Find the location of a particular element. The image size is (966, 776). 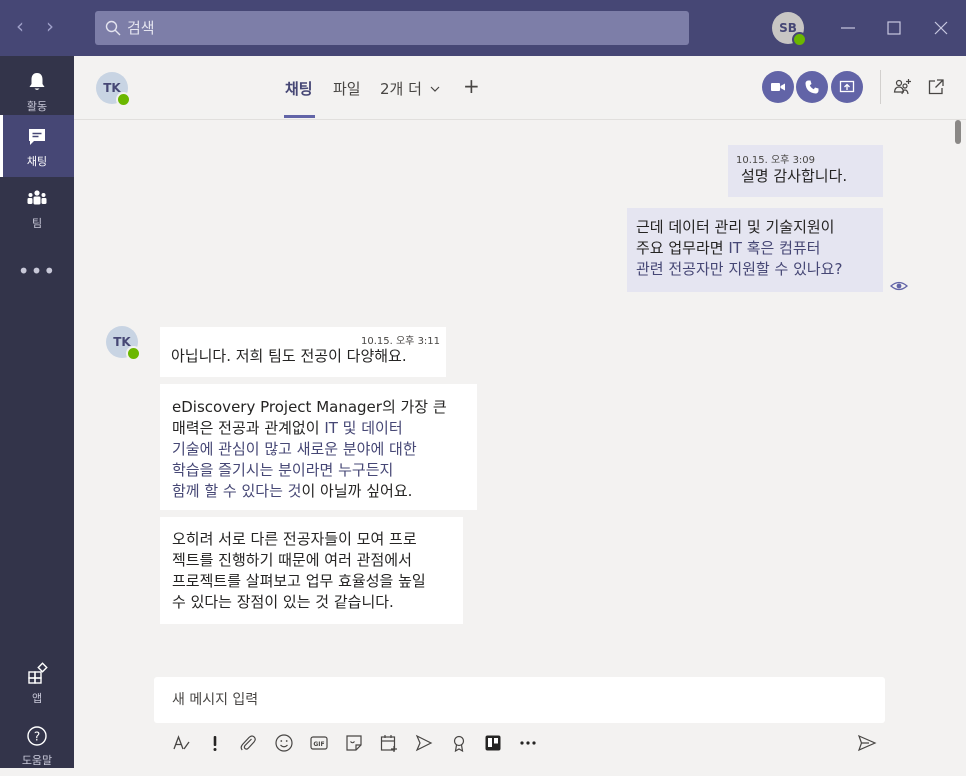

message-line: 함께 할 수 있다는 것이 아닐까 싶어요. is located at coordinates (292, 491).